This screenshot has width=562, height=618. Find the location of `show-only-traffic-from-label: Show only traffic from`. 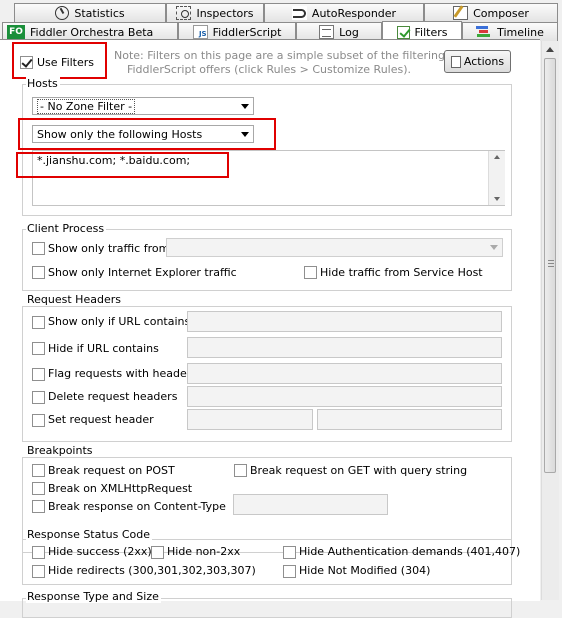

show-only-traffic-from-label: Show only traffic from is located at coordinates (109, 248).